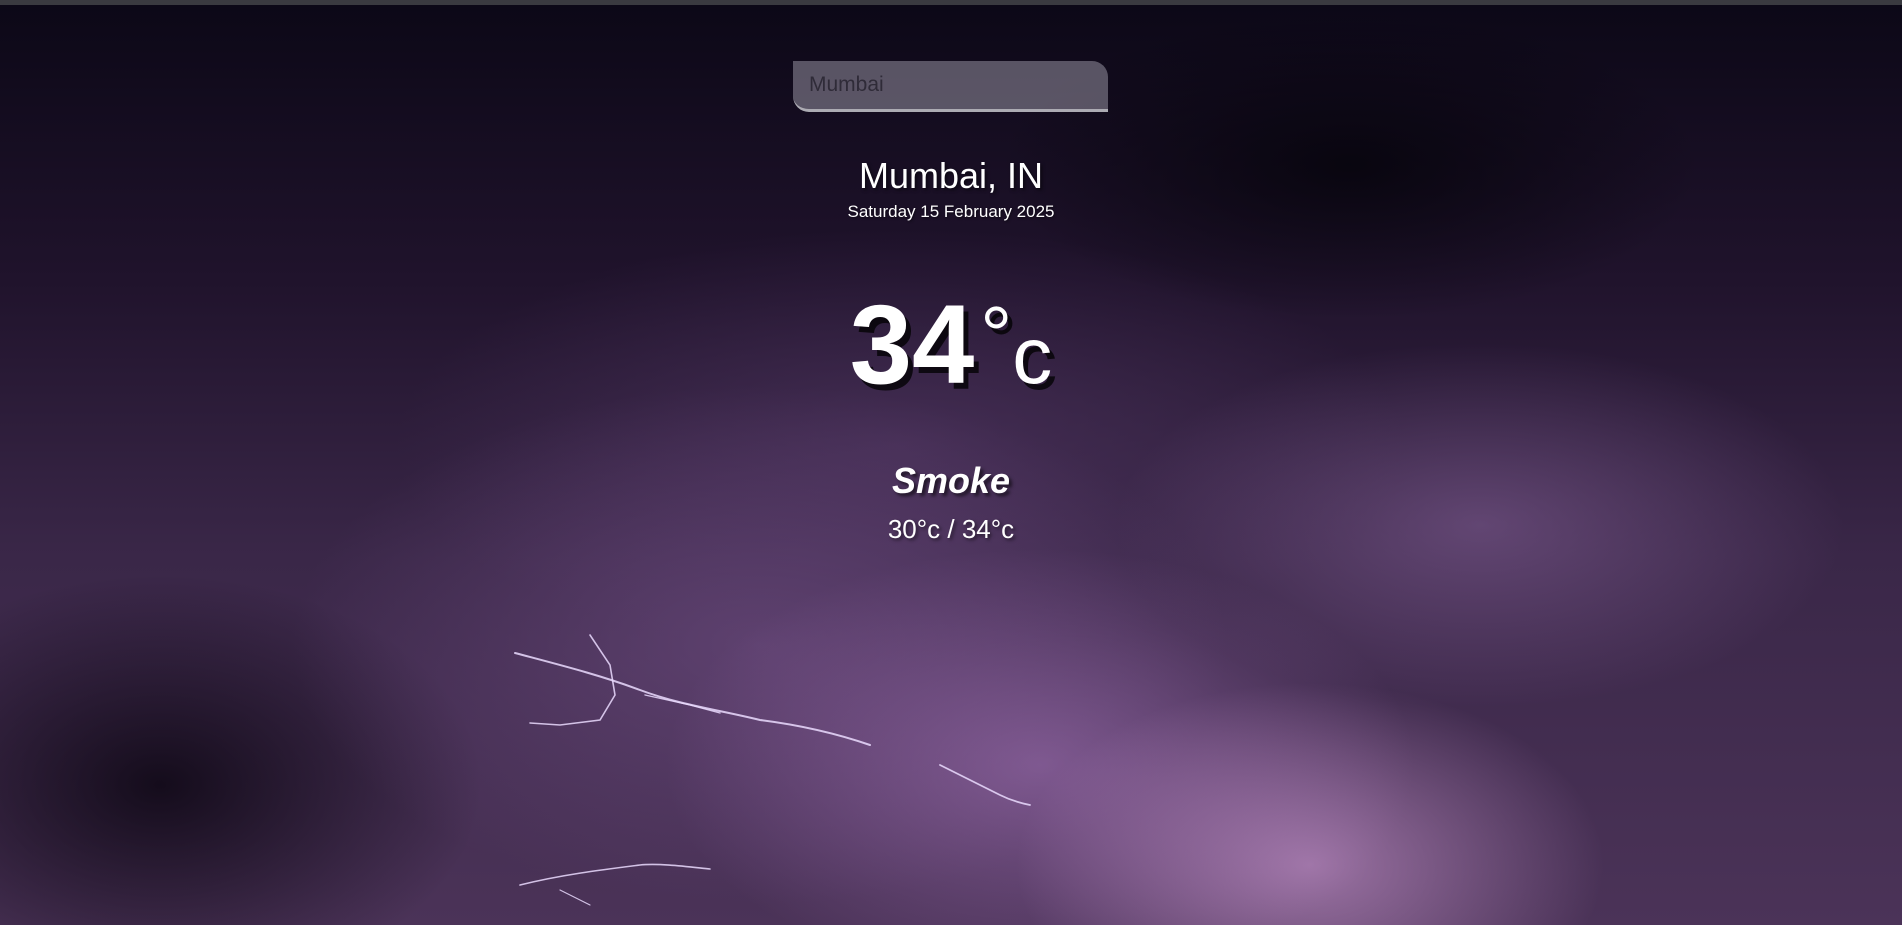  What do you see at coordinates (1032, 355) in the screenshot?
I see `temperature-unit: c` at bounding box center [1032, 355].